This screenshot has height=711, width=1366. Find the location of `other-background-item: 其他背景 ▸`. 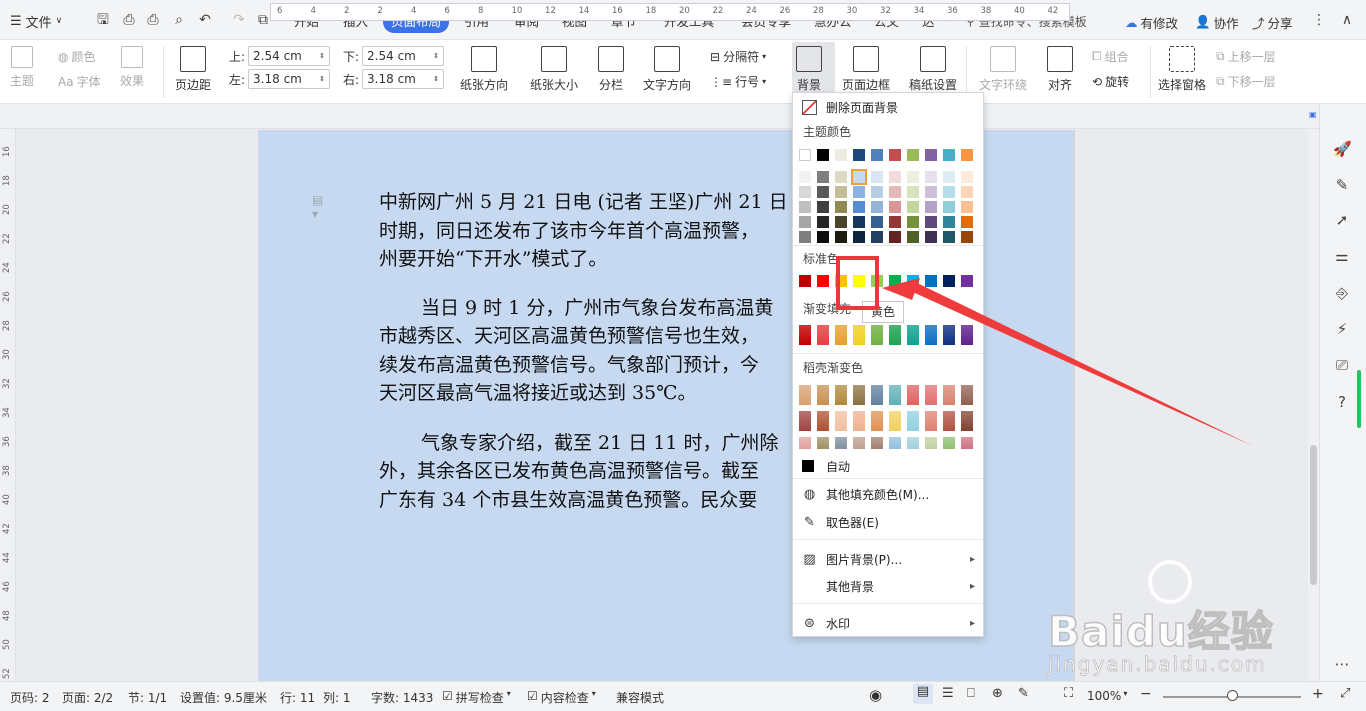

other-background-item: 其他背景 ▸ is located at coordinates (888, 586).